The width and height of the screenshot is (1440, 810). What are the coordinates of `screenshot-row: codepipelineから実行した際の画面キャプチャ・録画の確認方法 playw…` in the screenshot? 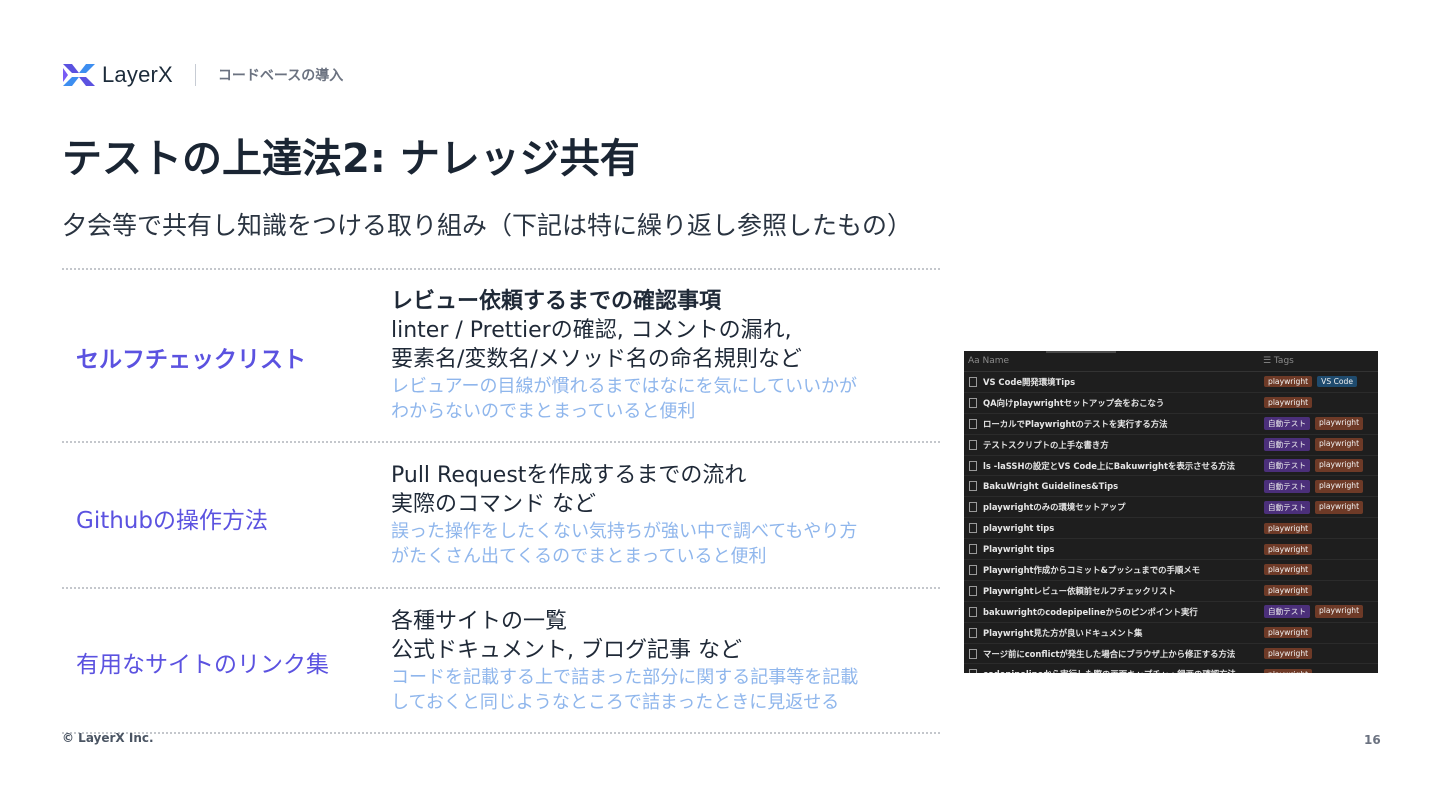 It's located at (1171, 668).